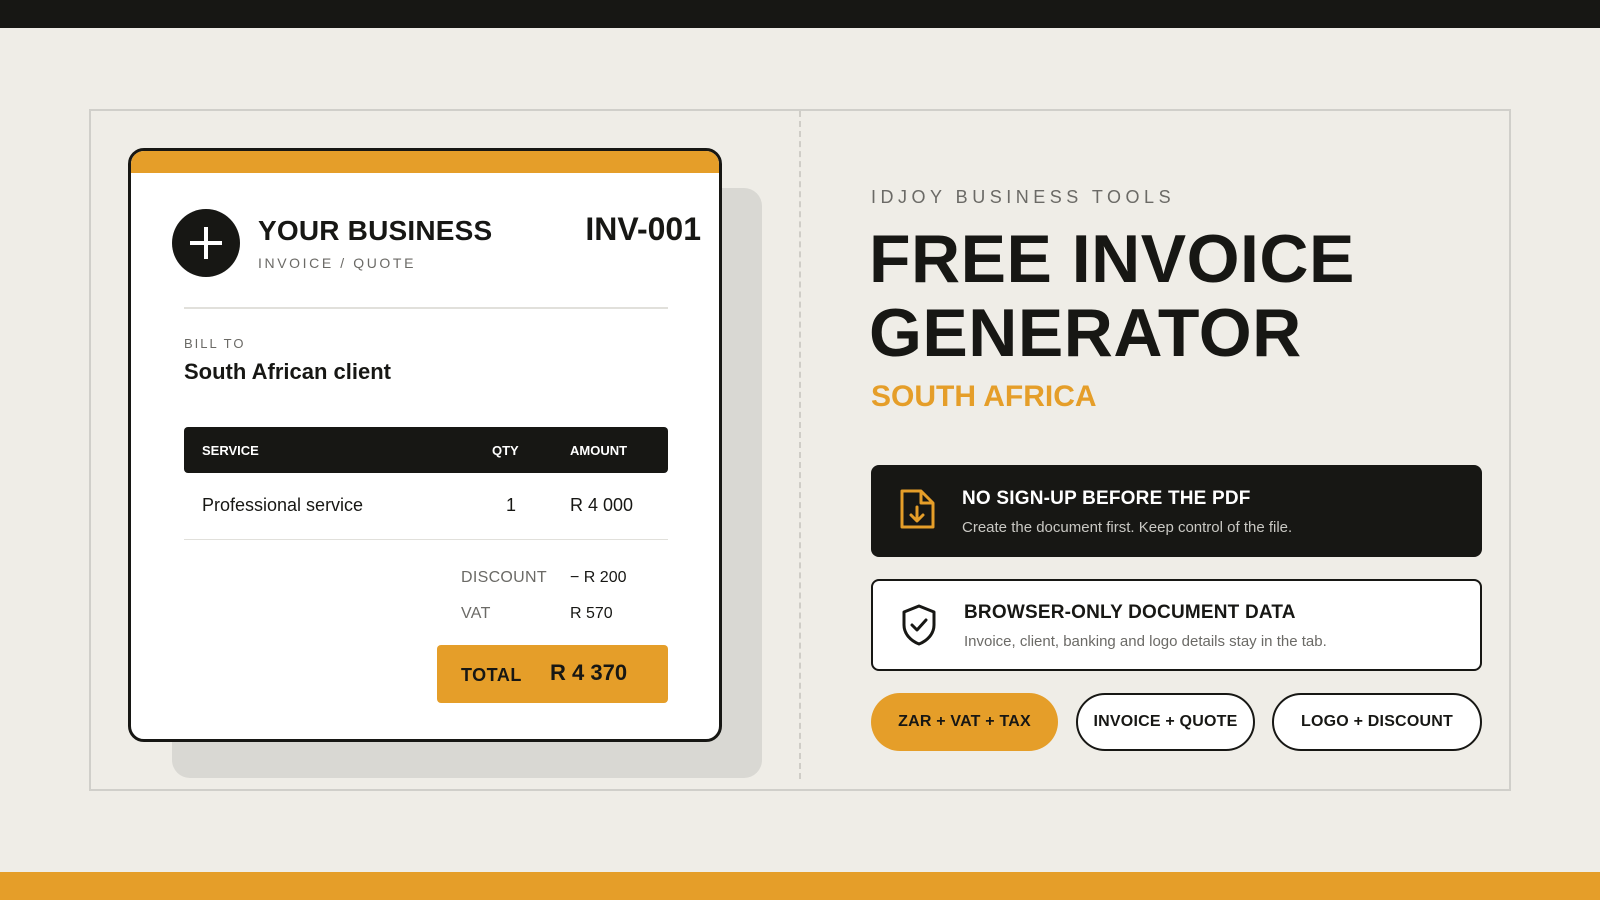 This screenshot has width=1600, height=900. Describe the element at coordinates (589, 672) in the screenshot. I see `total-value: R 4 370` at that location.